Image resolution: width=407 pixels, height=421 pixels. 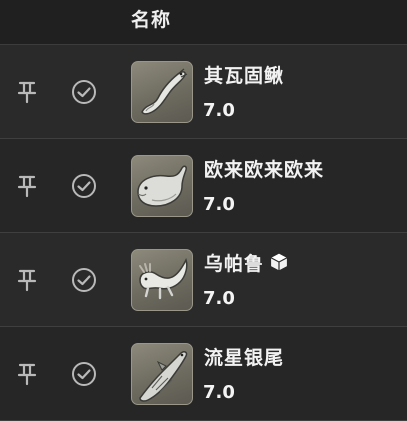 What do you see at coordinates (234, 264) in the screenshot?
I see `item-name-text: 乌帕鲁` at bounding box center [234, 264].